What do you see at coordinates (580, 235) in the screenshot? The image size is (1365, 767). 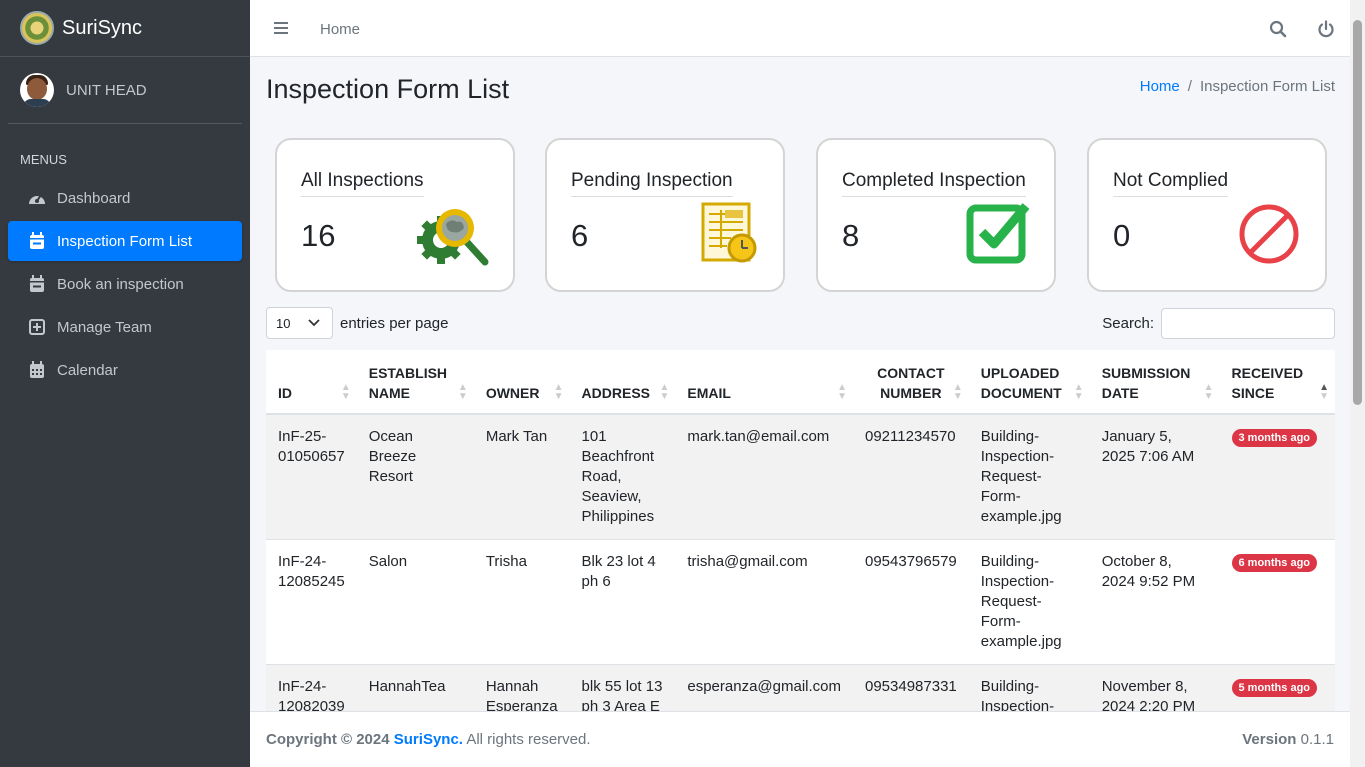 I see `card-value: 6` at bounding box center [580, 235].